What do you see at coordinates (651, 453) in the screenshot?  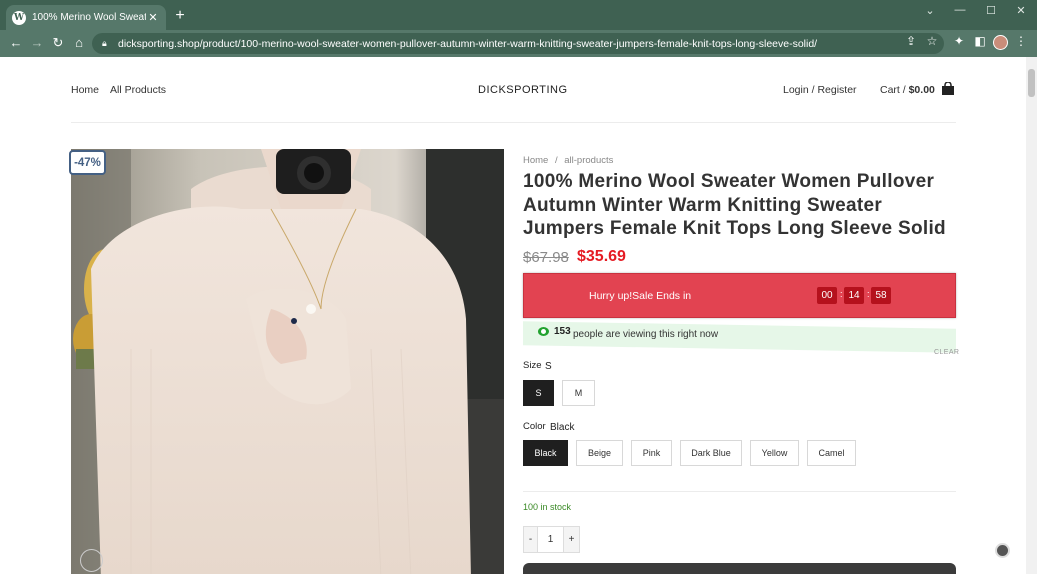 I see `color-option-pink: Pink` at bounding box center [651, 453].